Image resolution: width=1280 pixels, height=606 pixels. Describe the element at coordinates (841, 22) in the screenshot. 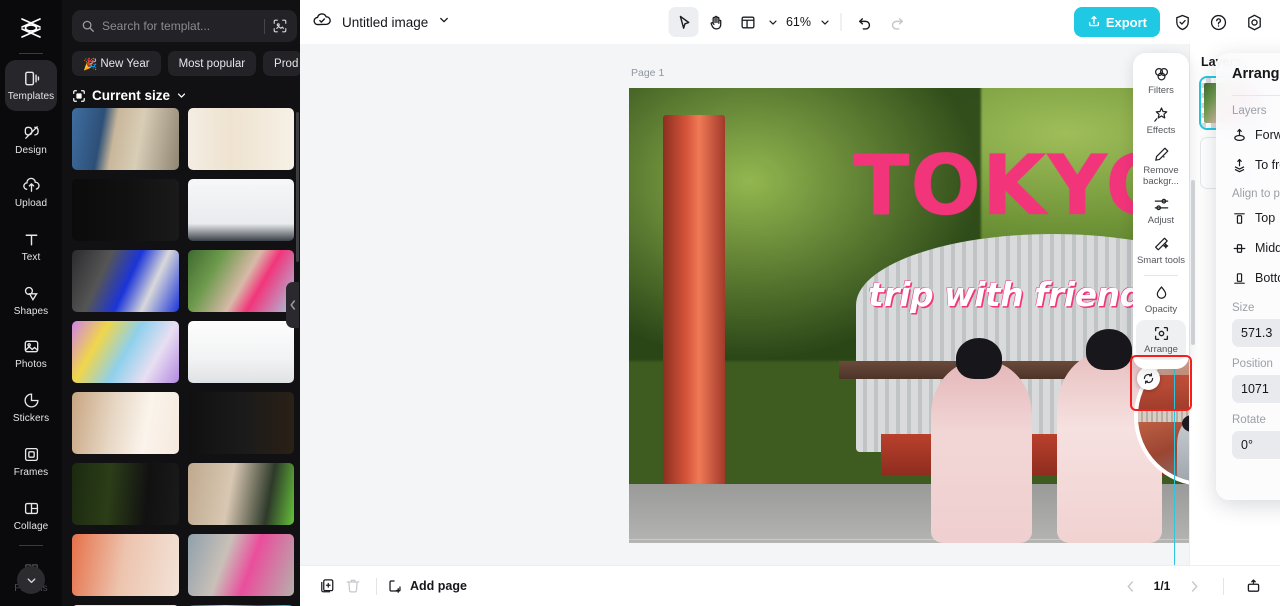

I see `toolbar-divider` at that location.